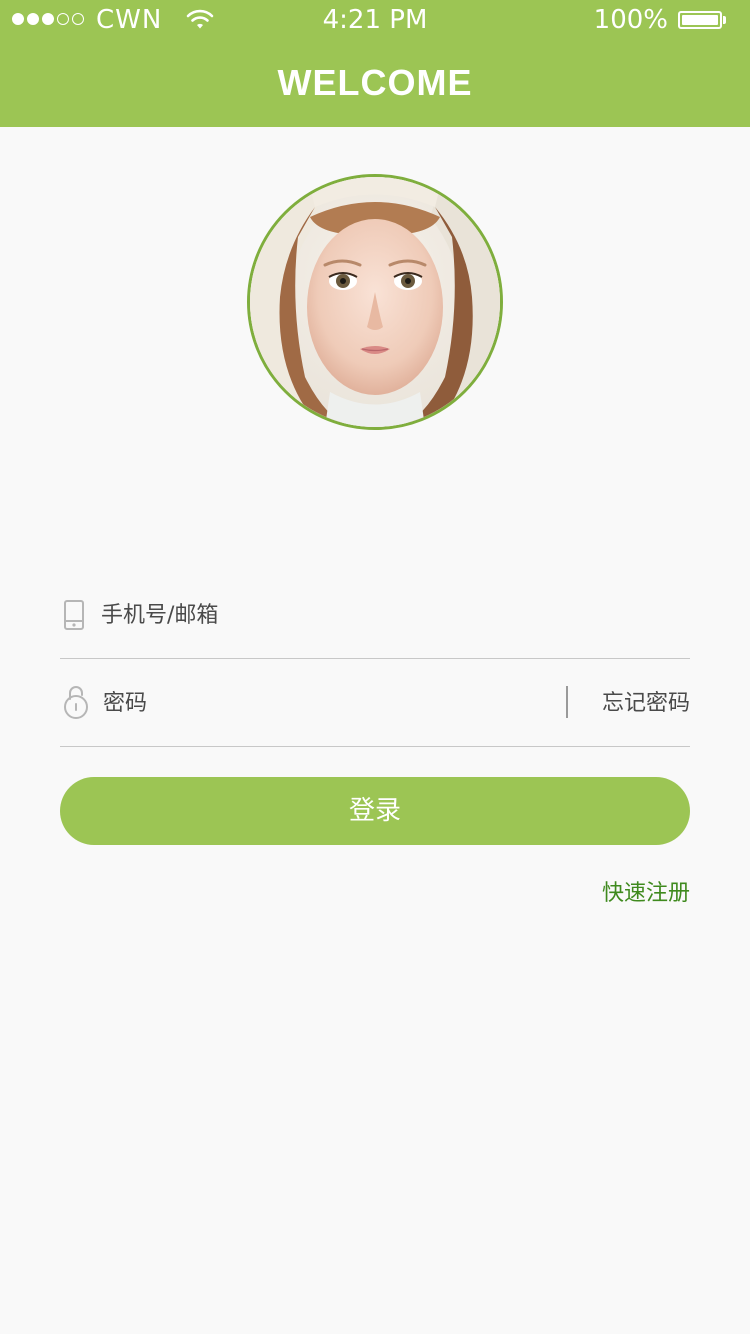 Image resolution: width=750 pixels, height=1334 pixels. What do you see at coordinates (125, 704) in the screenshot?
I see `password-input: 密码` at bounding box center [125, 704].